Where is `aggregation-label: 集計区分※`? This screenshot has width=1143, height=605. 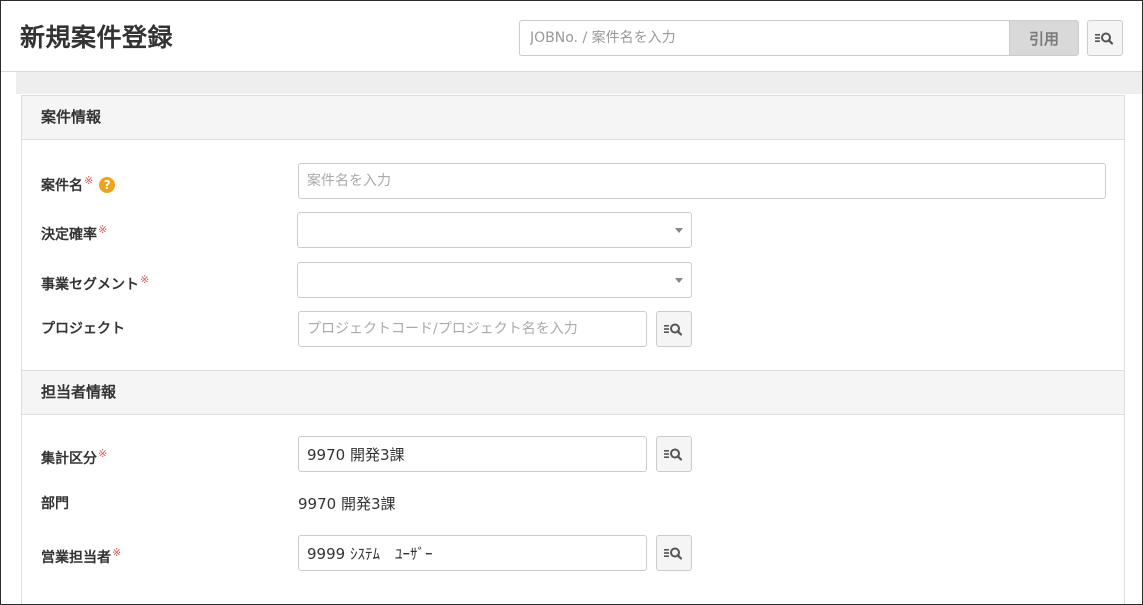 aggregation-label: 集計区分※ is located at coordinates (74, 456).